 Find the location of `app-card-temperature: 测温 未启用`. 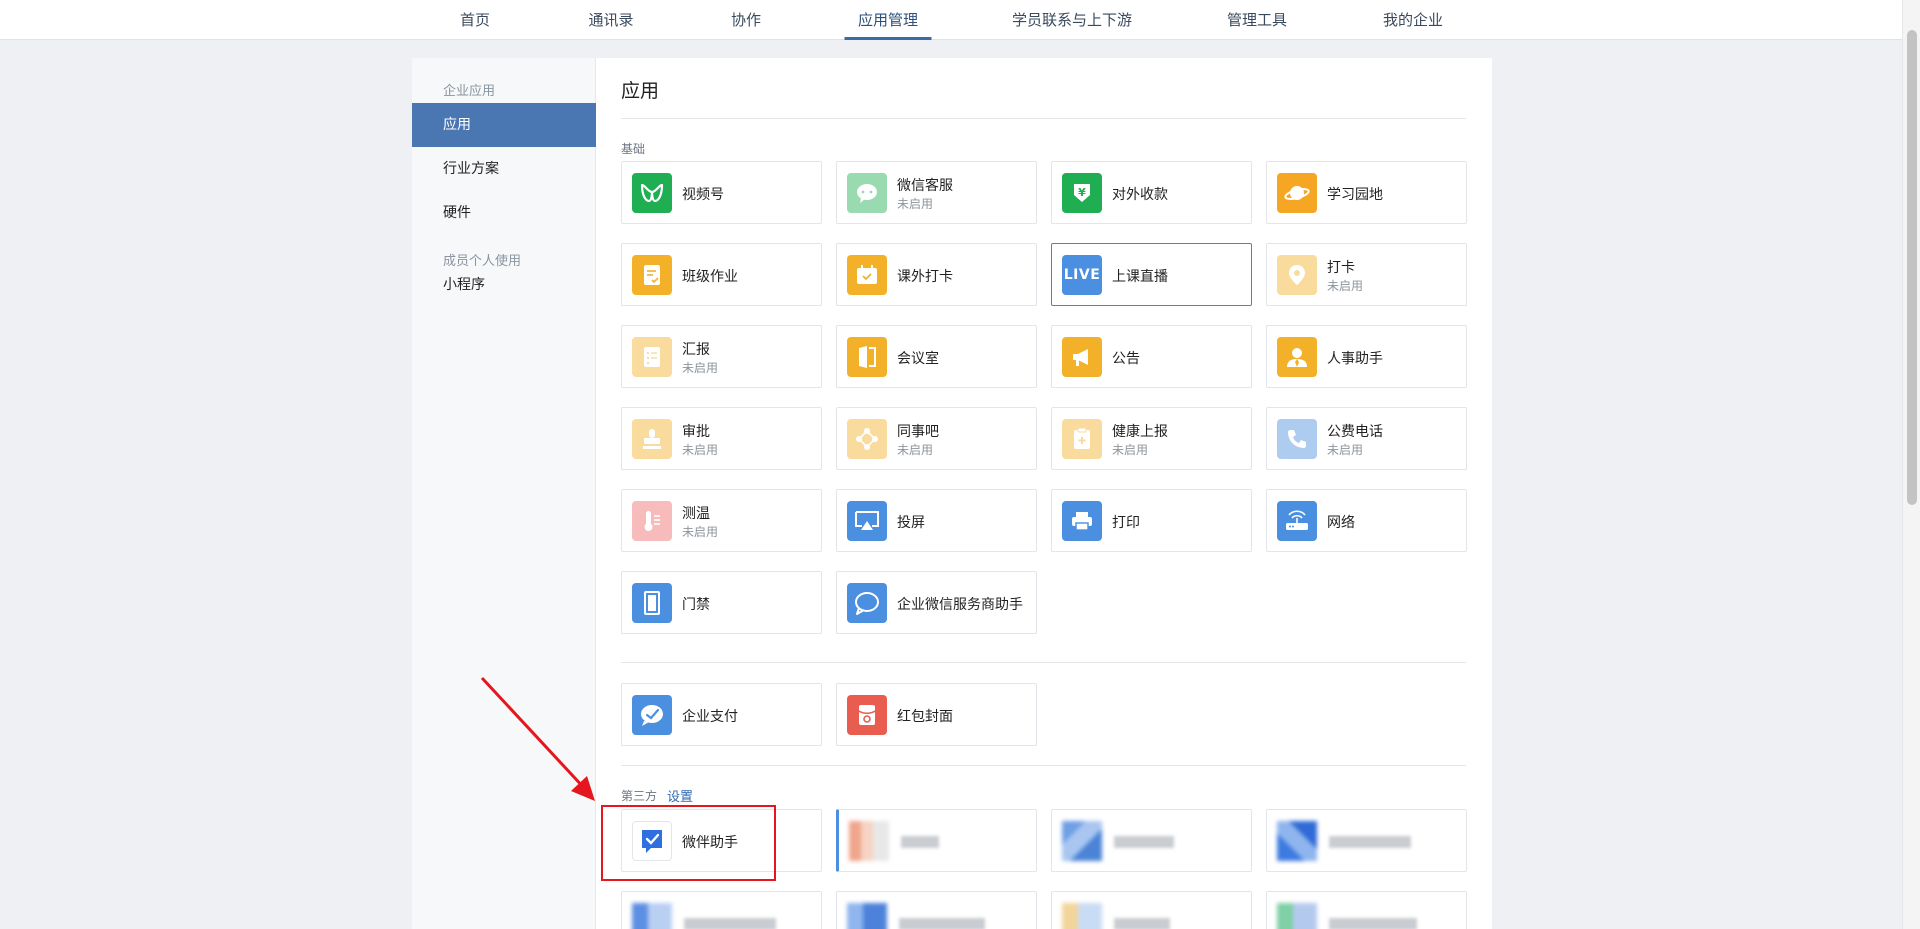

app-card-temperature: 测温 未启用 is located at coordinates (721, 520).